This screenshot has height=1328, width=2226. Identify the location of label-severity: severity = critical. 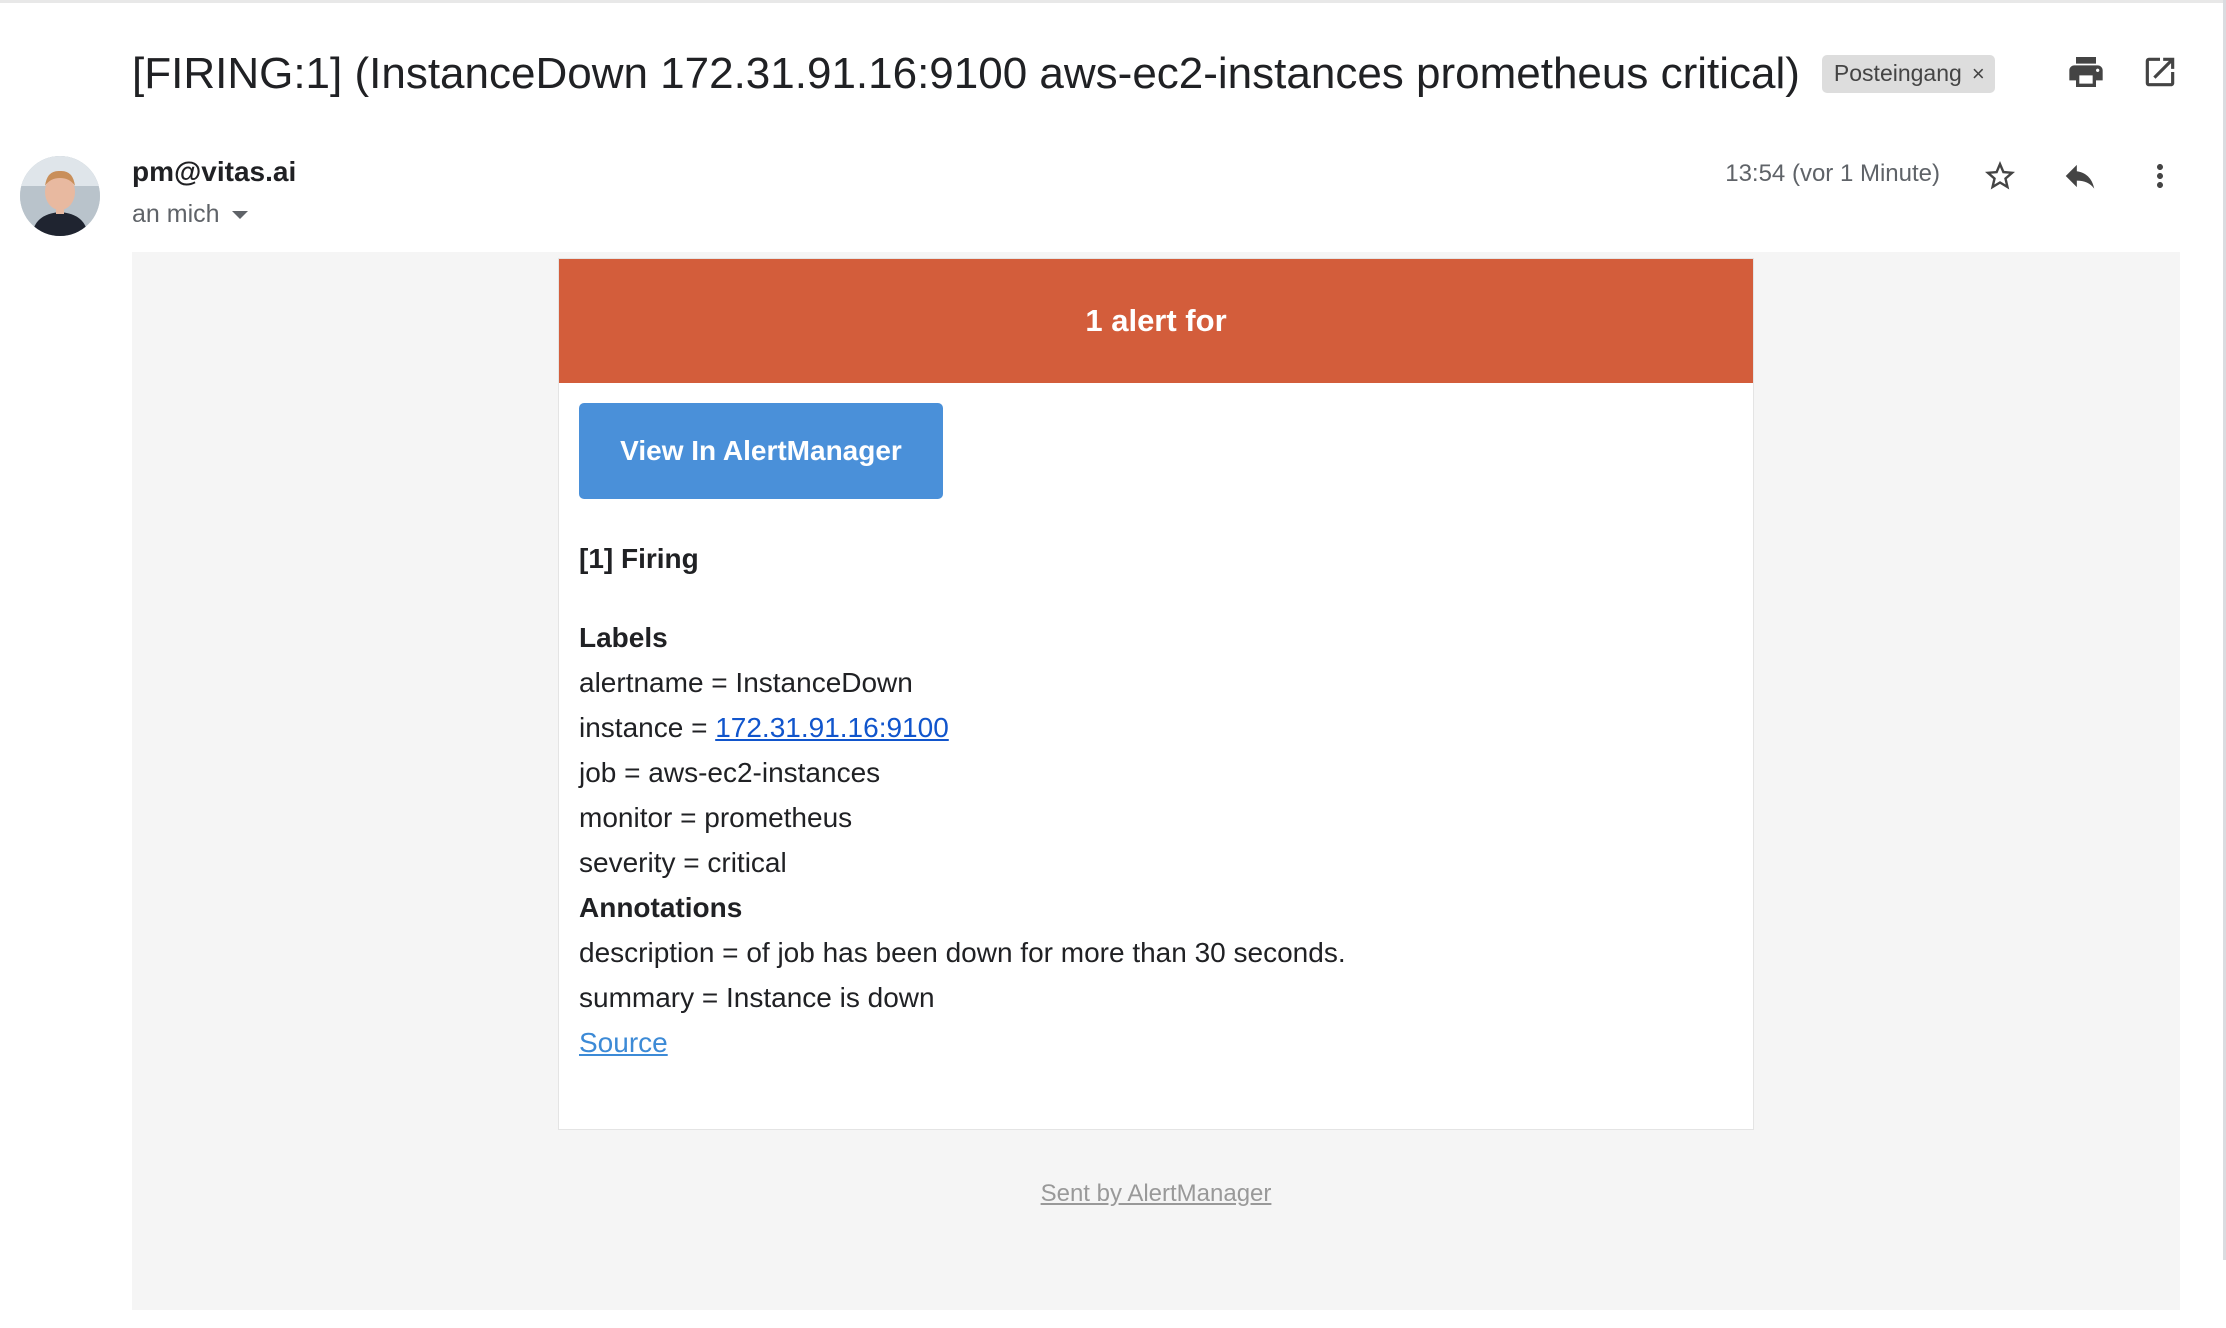
(683, 862).